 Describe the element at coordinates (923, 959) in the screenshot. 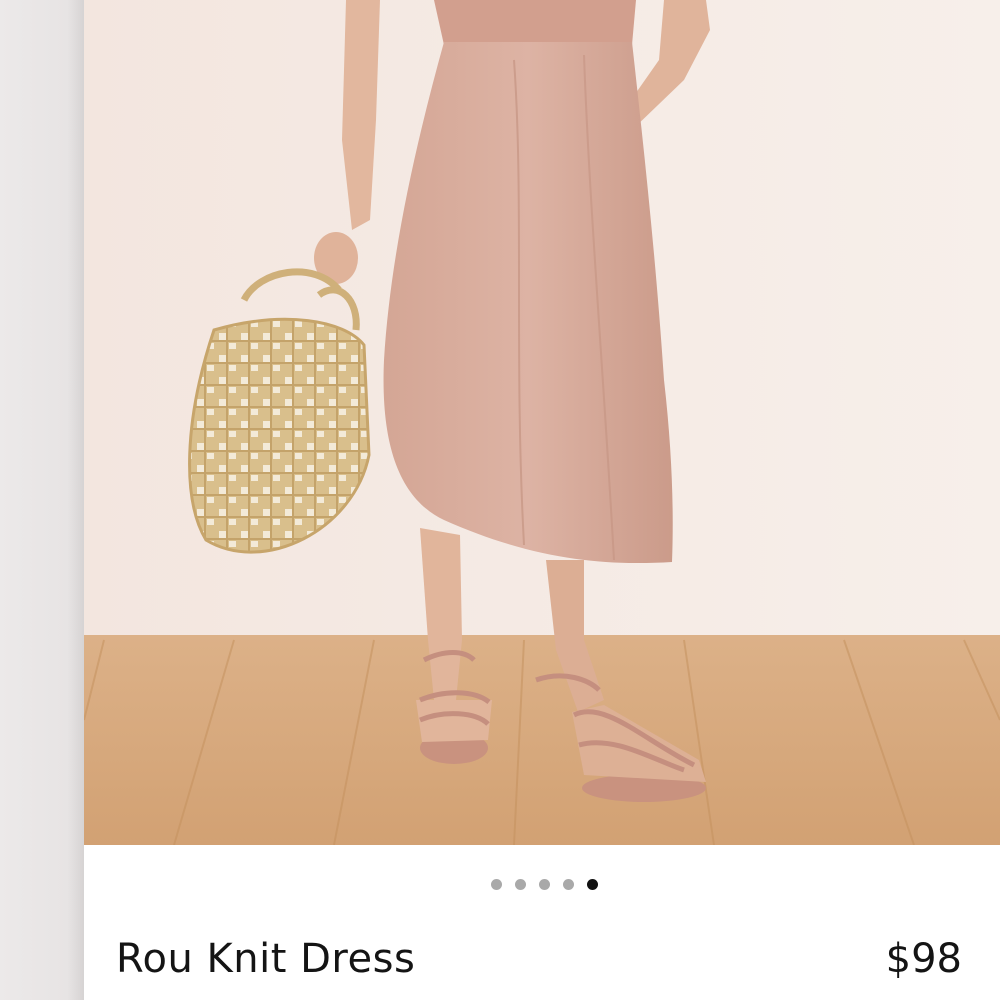

I see `product-price: $98` at that location.